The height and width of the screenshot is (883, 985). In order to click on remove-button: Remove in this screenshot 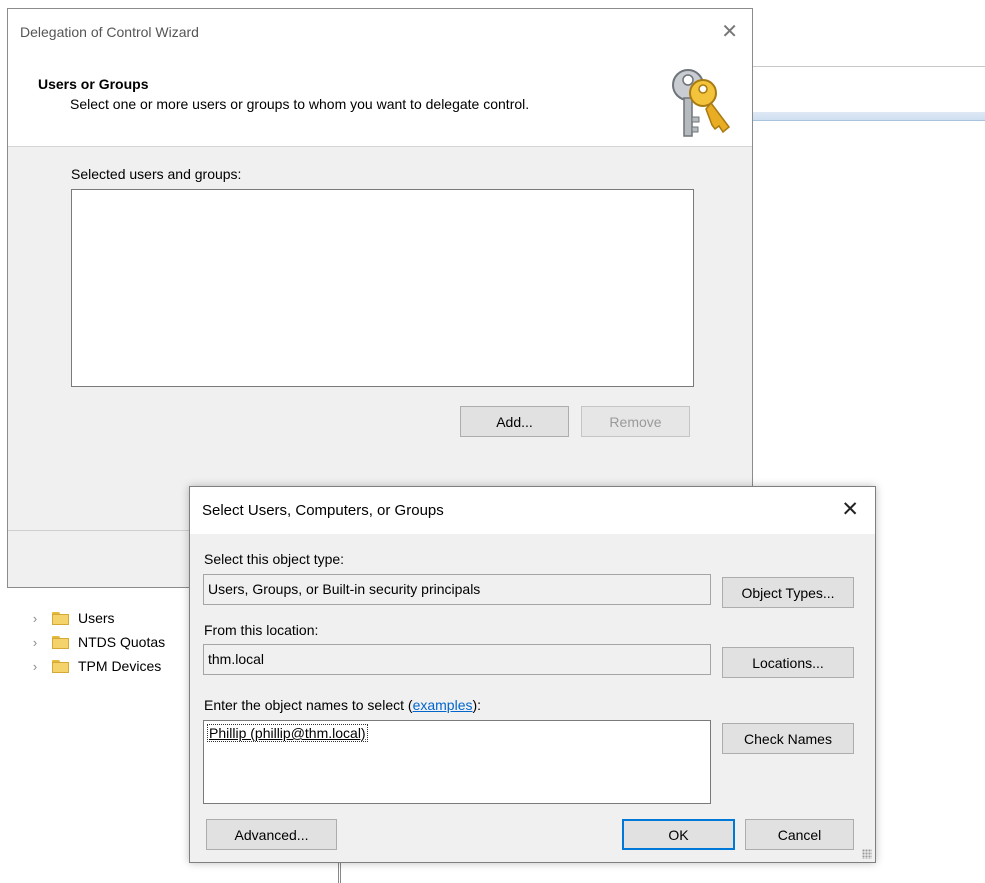, I will do `click(635, 421)`.